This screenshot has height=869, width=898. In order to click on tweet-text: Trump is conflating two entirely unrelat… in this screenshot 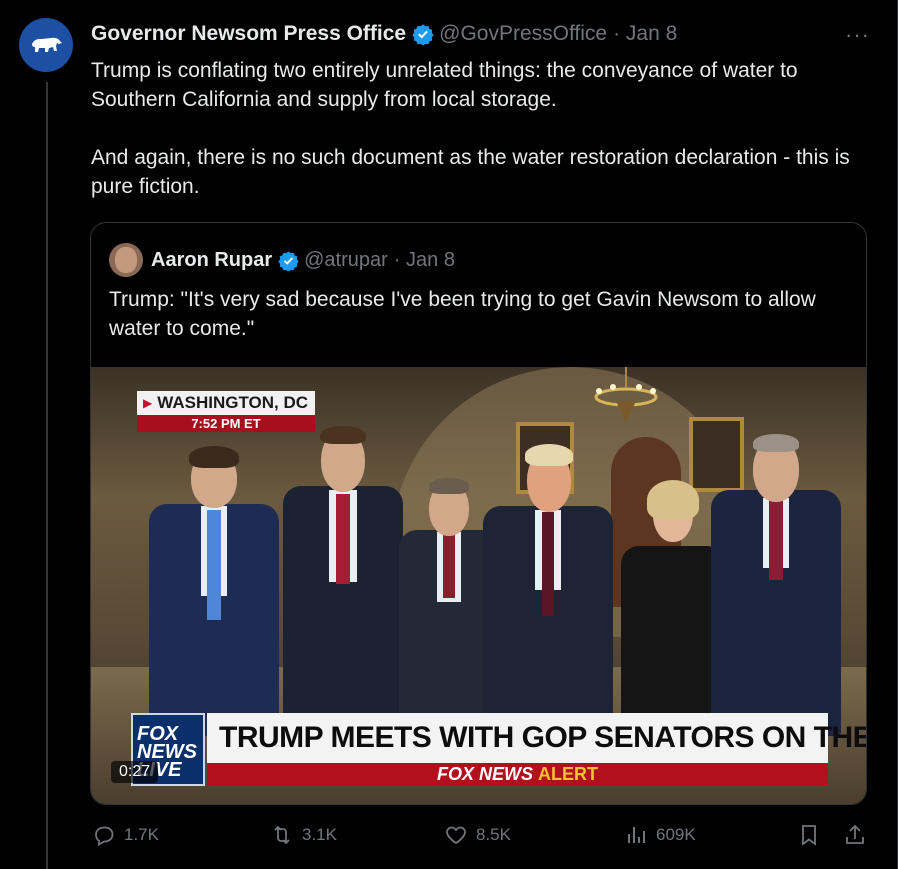, I will do `click(481, 128)`.